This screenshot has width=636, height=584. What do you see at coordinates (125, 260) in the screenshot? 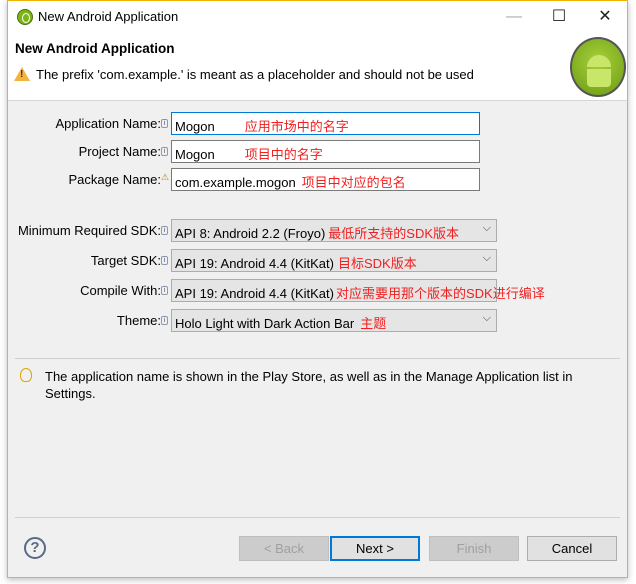
I see `target-sdk-label: Target SDK:` at bounding box center [125, 260].